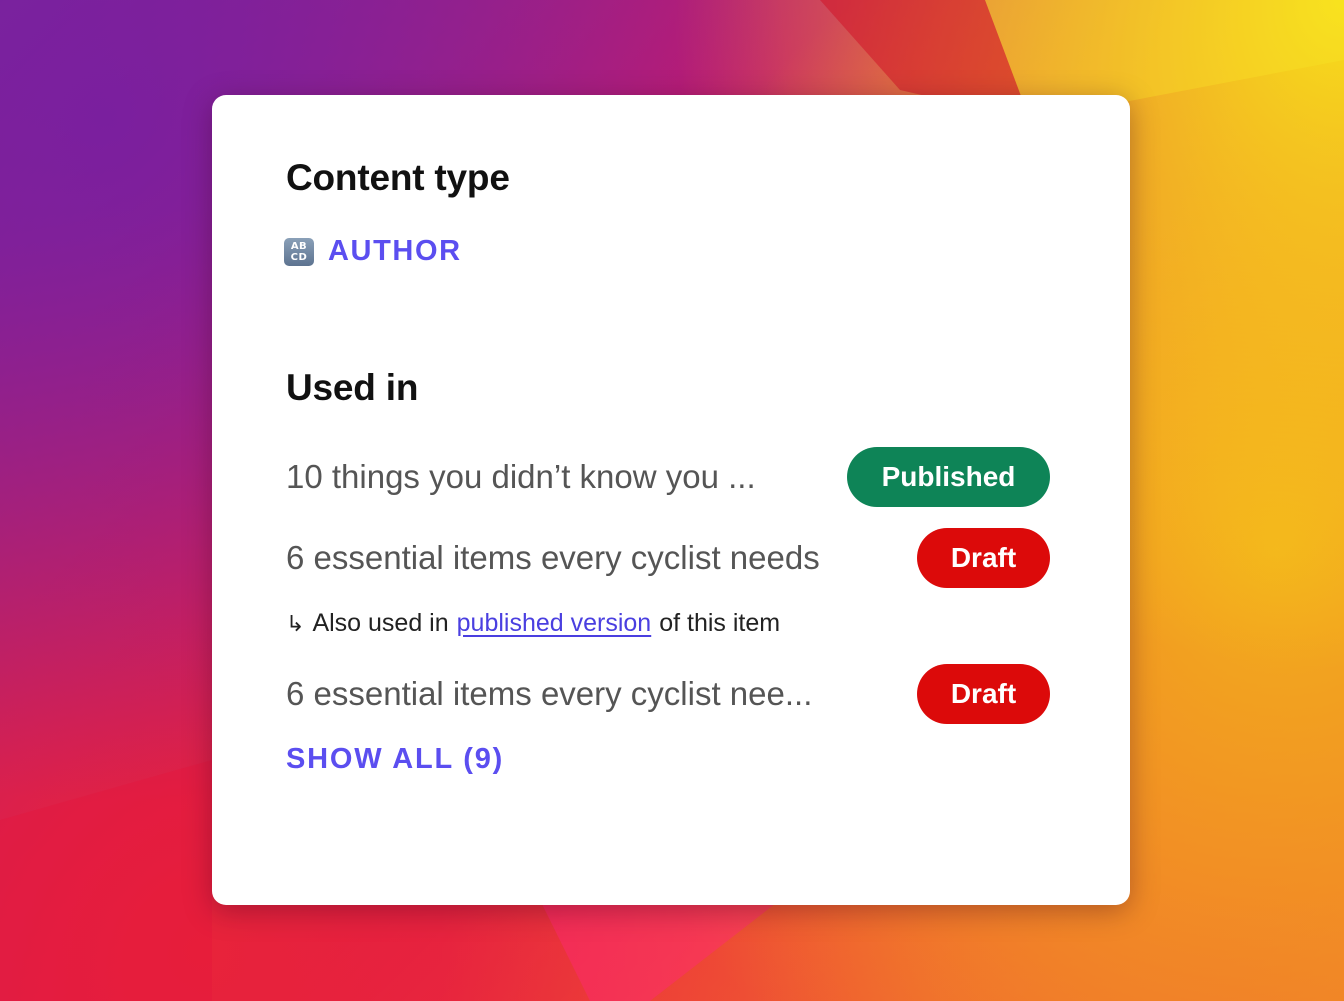 The image size is (1344, 1001). I want to click on published-version-link: published version, so click(554, 623).